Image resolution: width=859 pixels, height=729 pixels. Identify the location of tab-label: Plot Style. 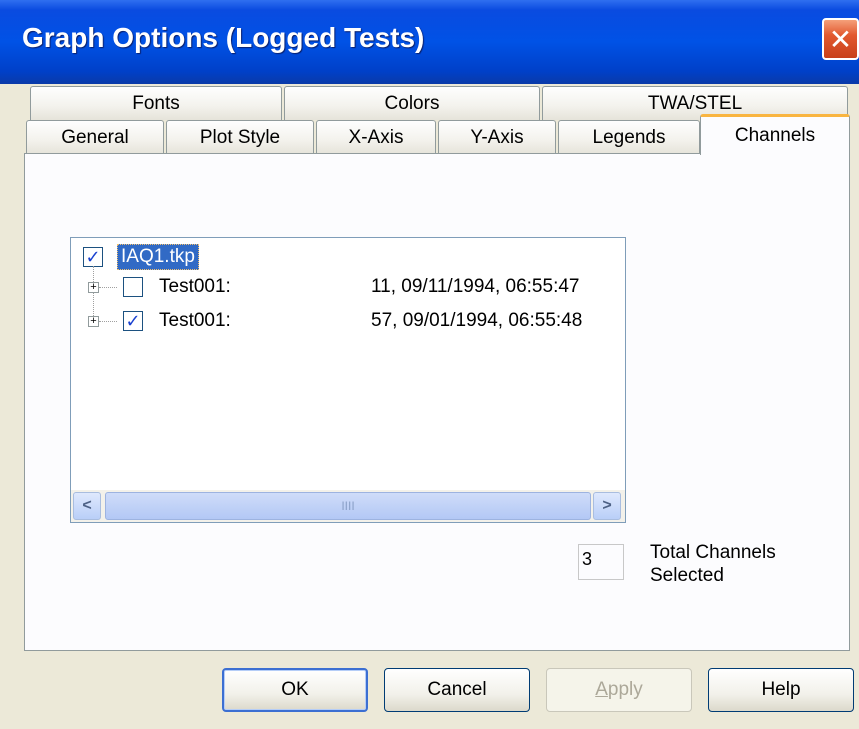
(240, 137).